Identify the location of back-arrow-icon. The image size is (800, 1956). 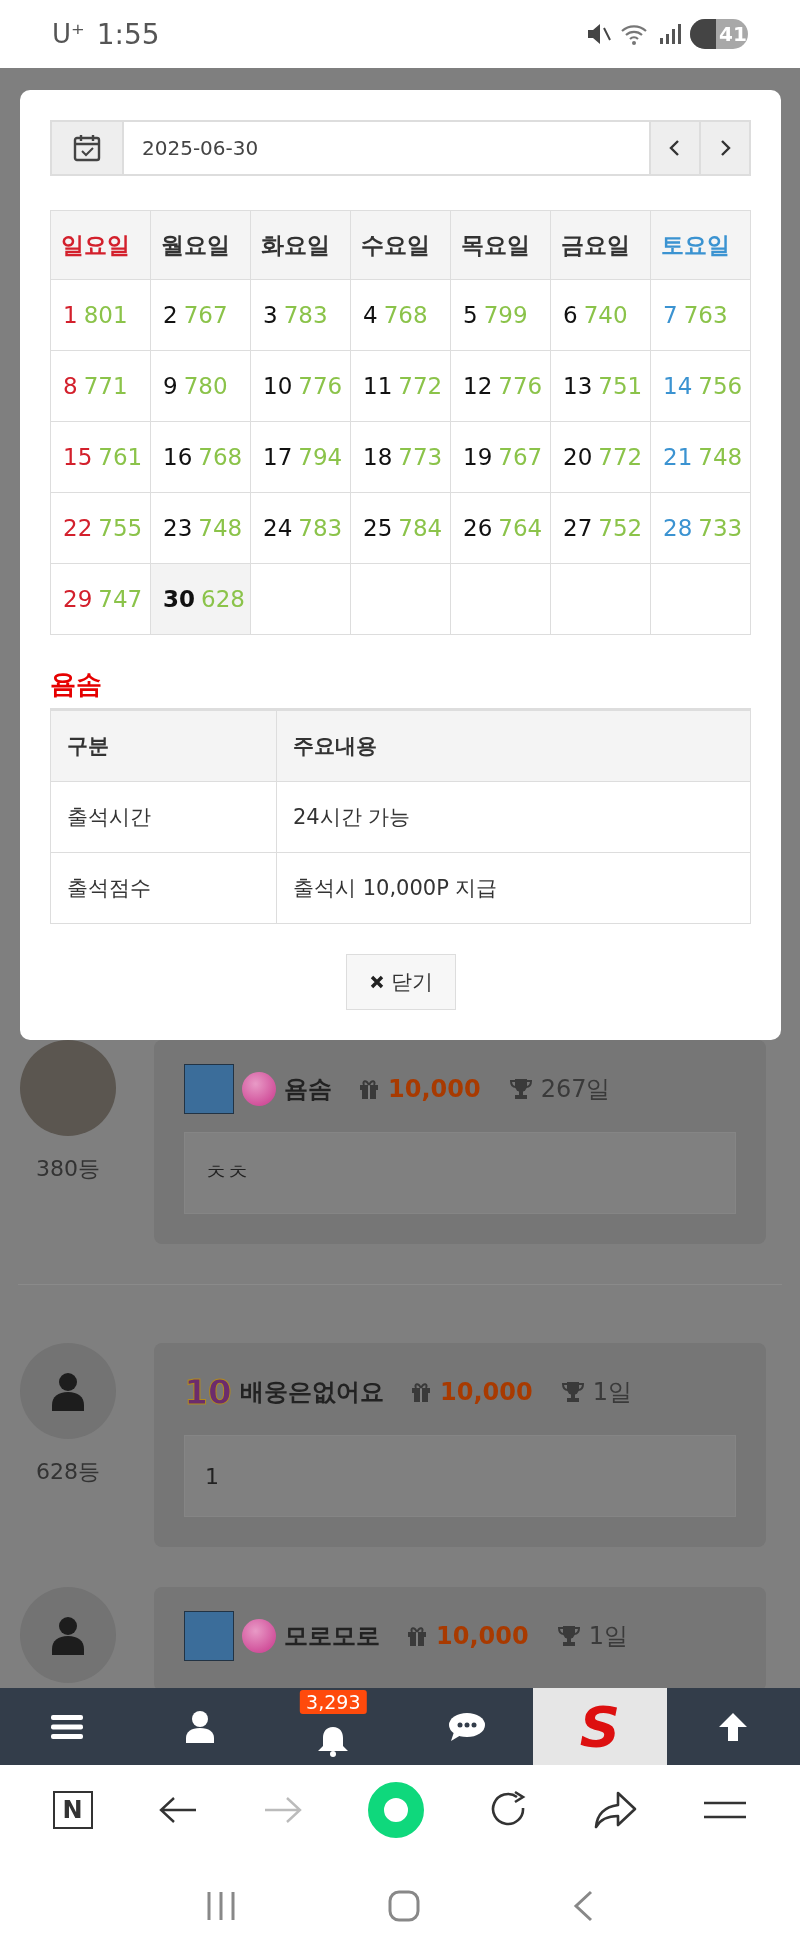
(177, 1810).